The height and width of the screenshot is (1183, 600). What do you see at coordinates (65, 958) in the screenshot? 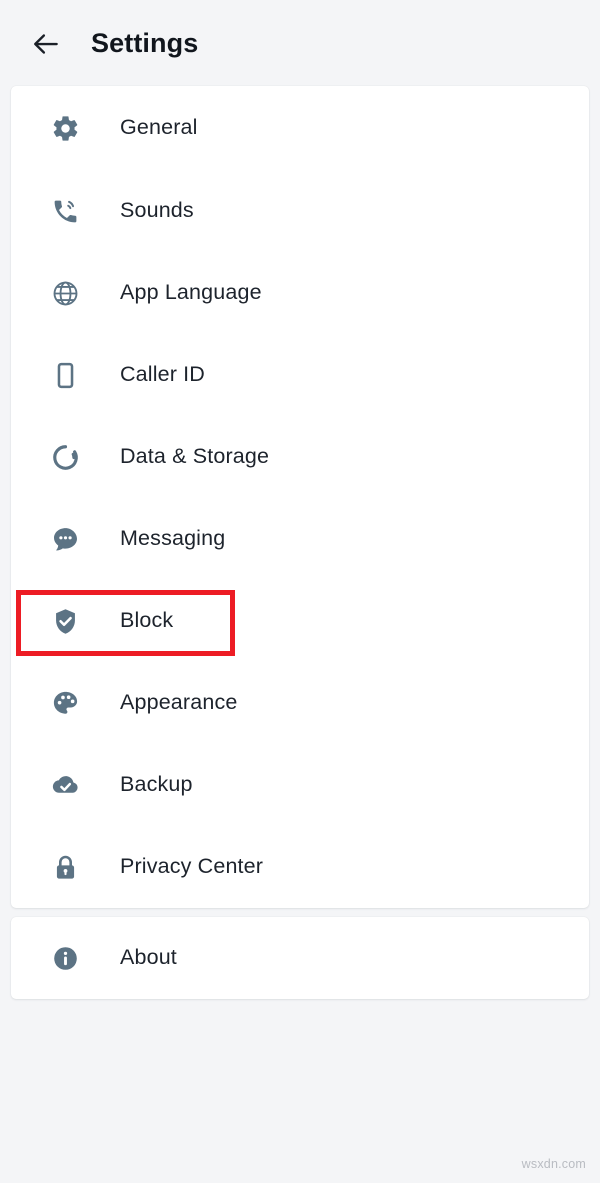
I see `info-circle-icon` at bounding box center [65, 958].